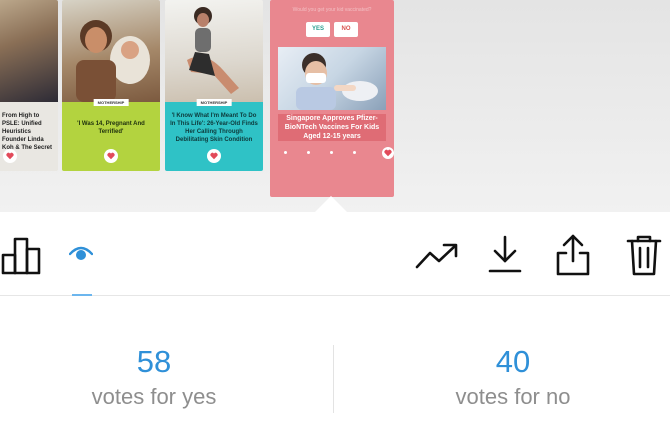 The width and height of the screenshot is (670, 445). I want to click on yes-vote-count: 58, so click(154, 361).